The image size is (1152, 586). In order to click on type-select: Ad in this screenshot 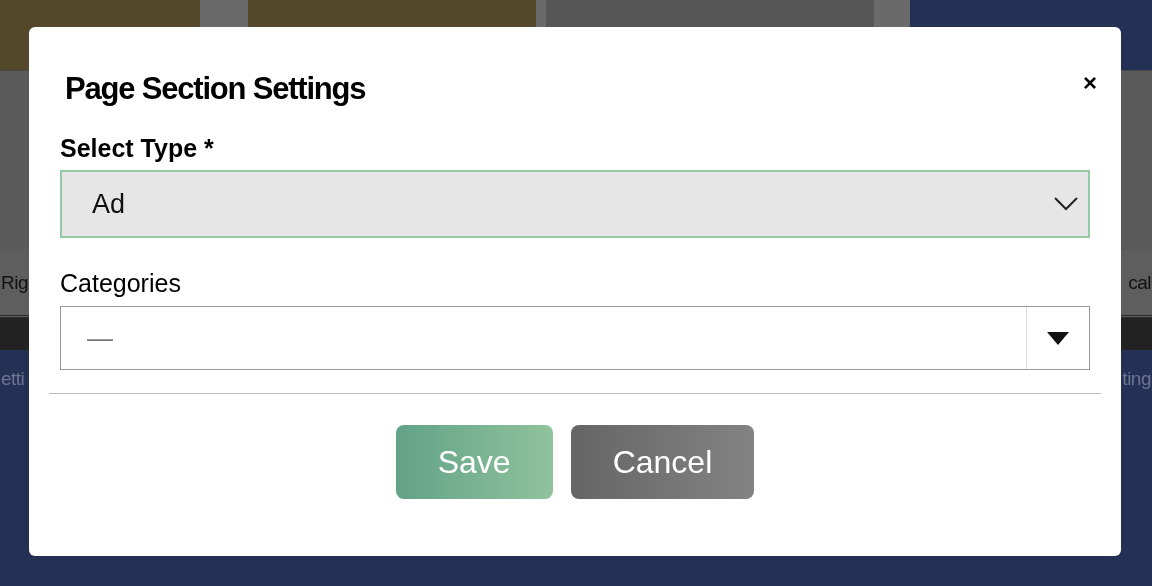, I will do `click(575, 204)`.